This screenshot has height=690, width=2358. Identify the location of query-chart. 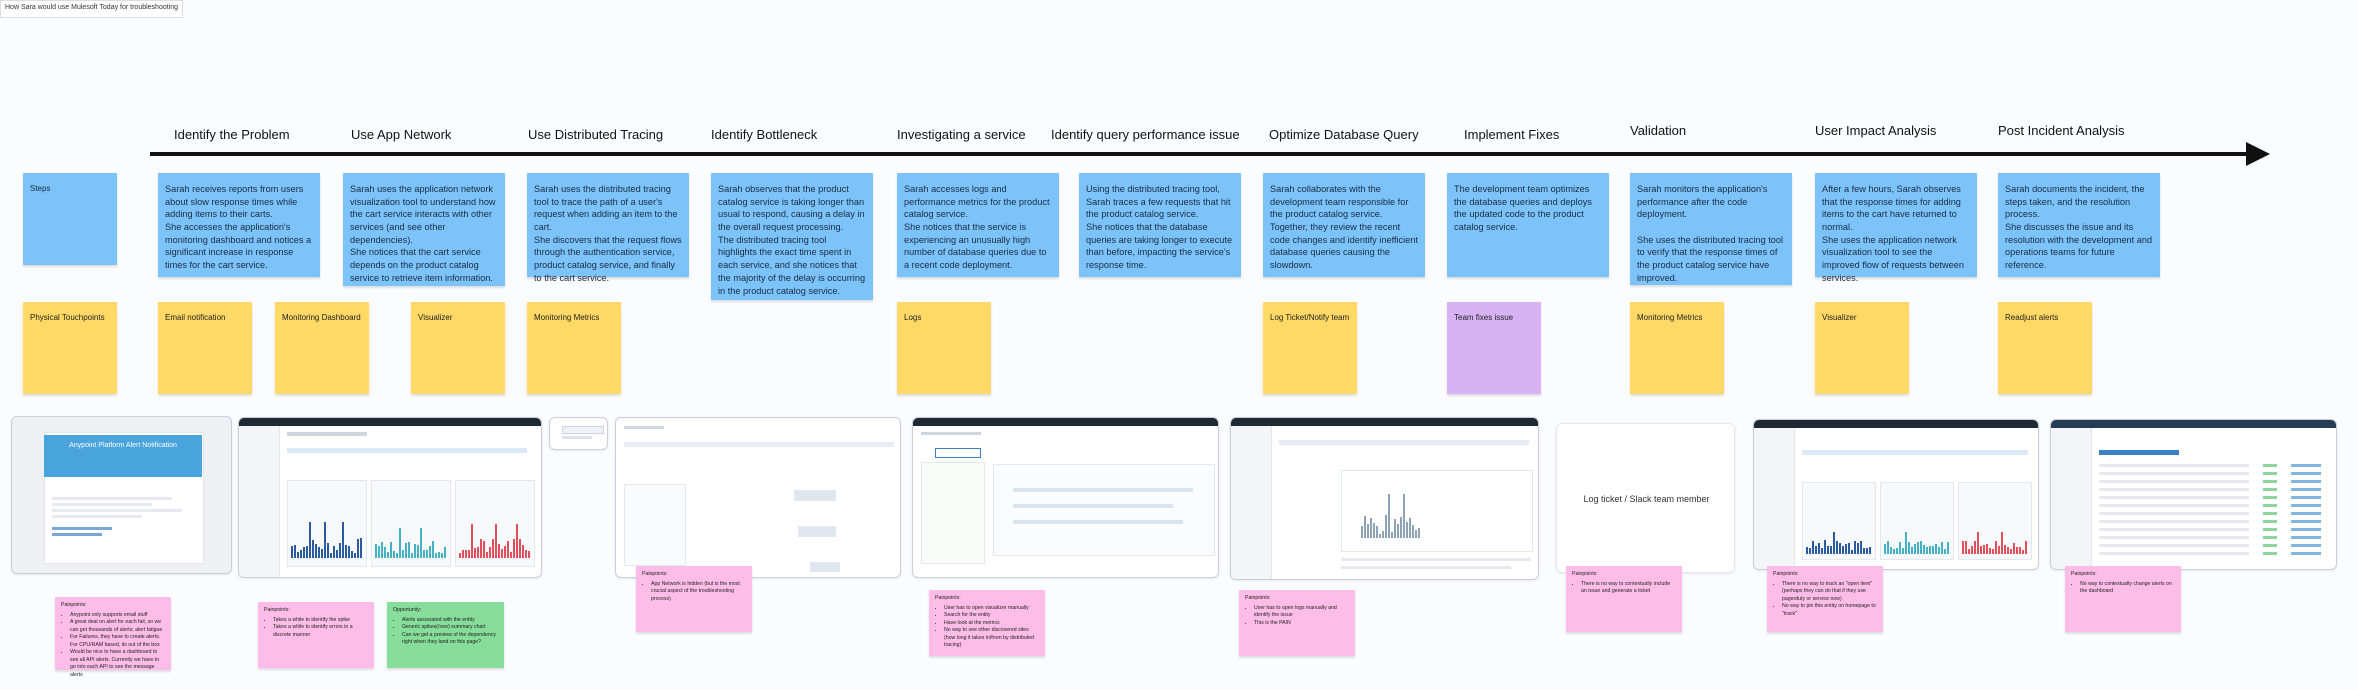
(1390, 513).